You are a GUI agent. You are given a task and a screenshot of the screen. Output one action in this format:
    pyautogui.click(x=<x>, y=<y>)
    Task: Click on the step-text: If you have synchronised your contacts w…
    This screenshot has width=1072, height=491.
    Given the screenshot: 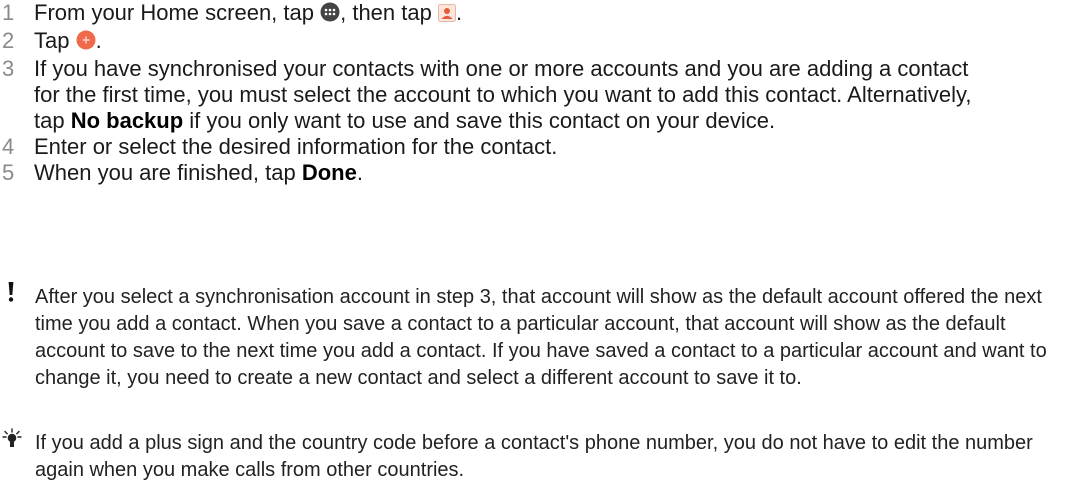 What is the action you would take?
    pyautogui.click(x=503, y=94)
    